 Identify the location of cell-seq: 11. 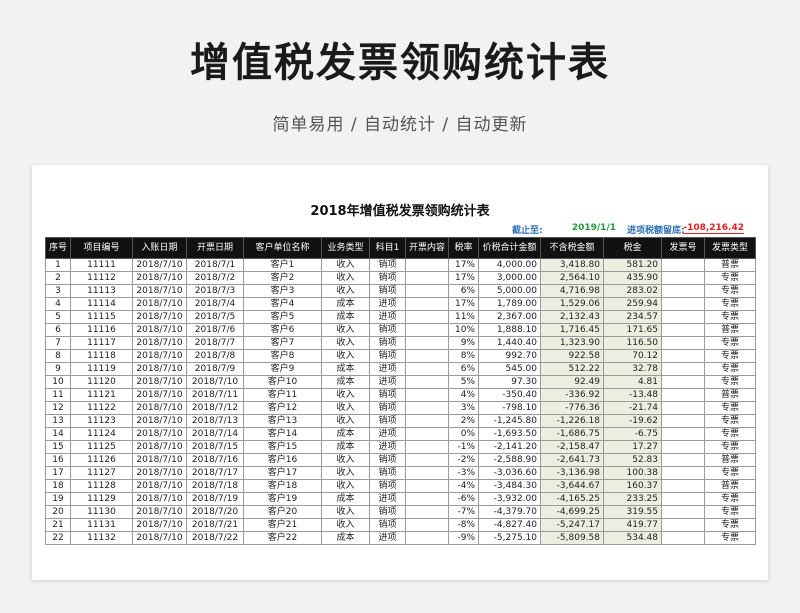
(58, 395).